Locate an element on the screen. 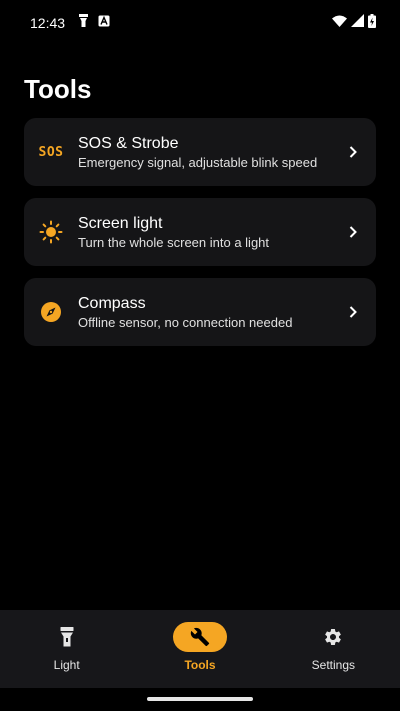  nav-label: Settings is located at coordinates (333, 665).